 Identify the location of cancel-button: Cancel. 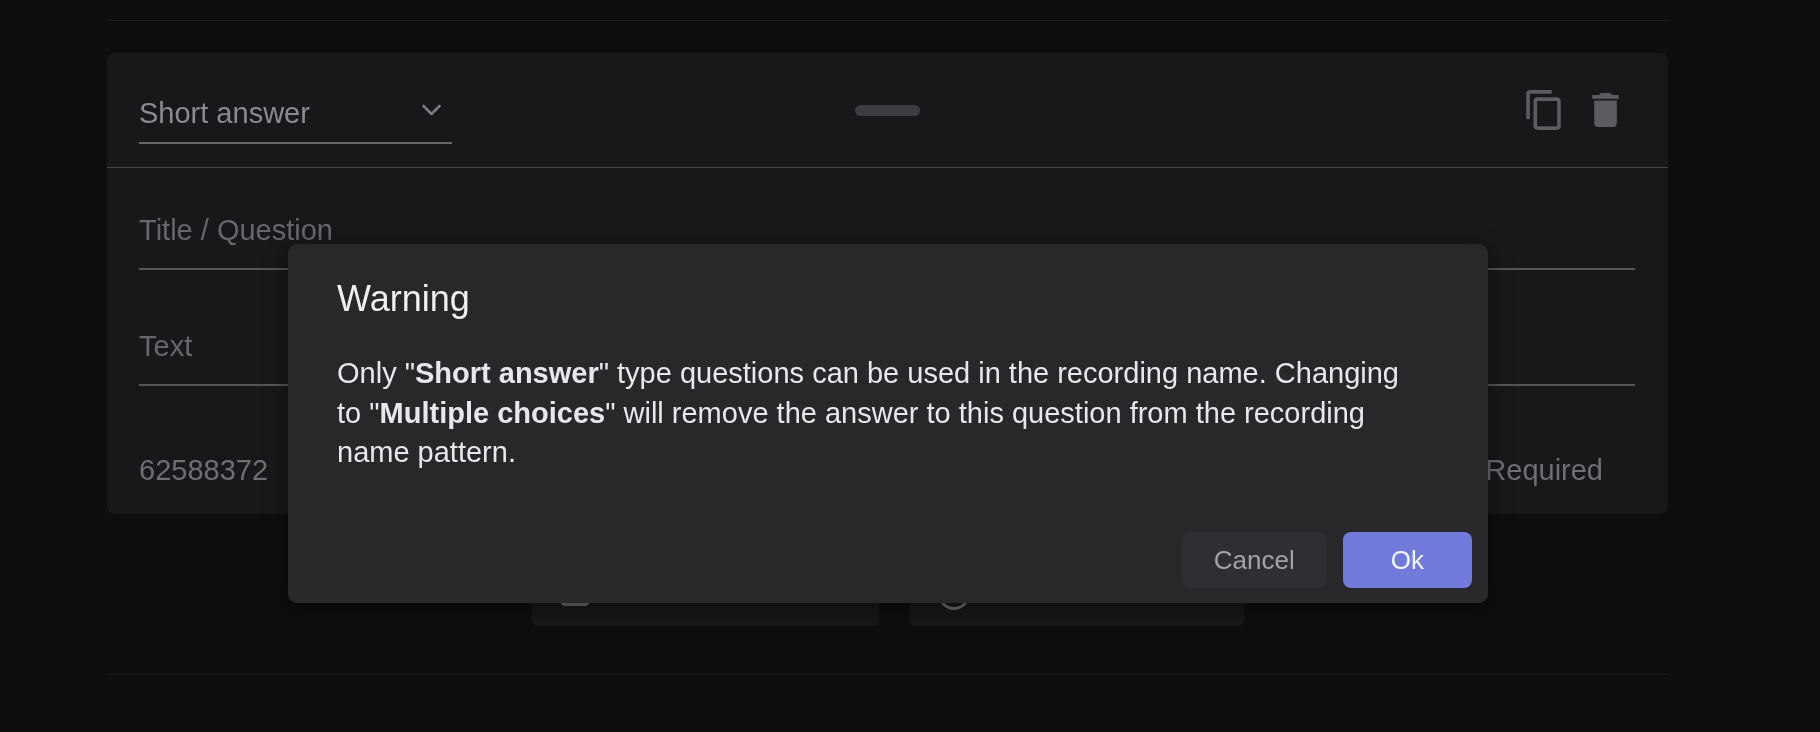
(1254, 560).